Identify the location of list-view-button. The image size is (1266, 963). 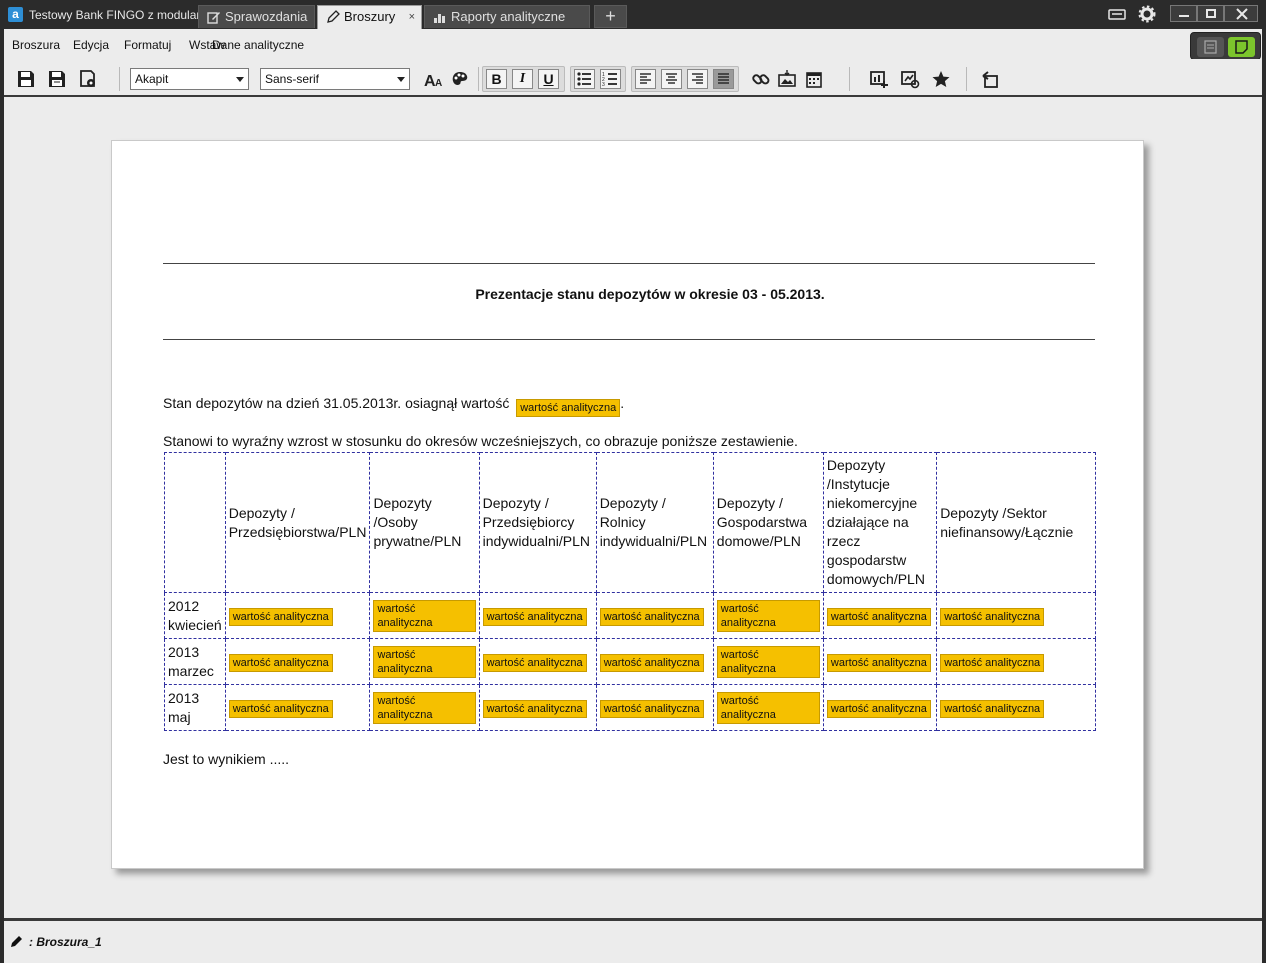
(1210, 47).